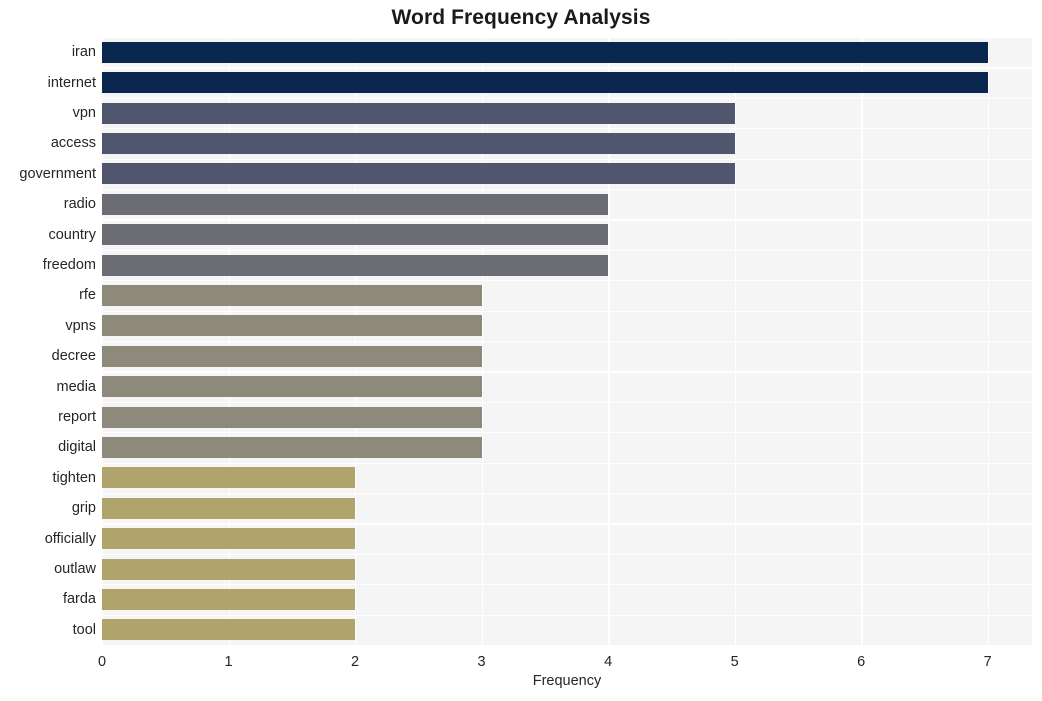 Image resolution: width=1042 pixels, height=701 pixels. What do you see at coordinates (77, 417) in the screenshot?
I see `y-tick-label: report` at bounding box center [77, 417].